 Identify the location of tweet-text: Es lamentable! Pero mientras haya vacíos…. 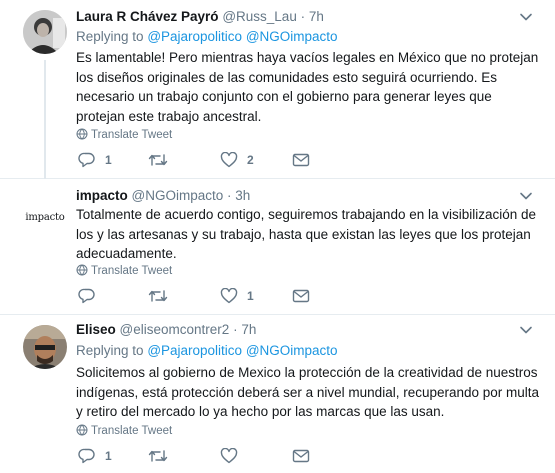
(307, 87).